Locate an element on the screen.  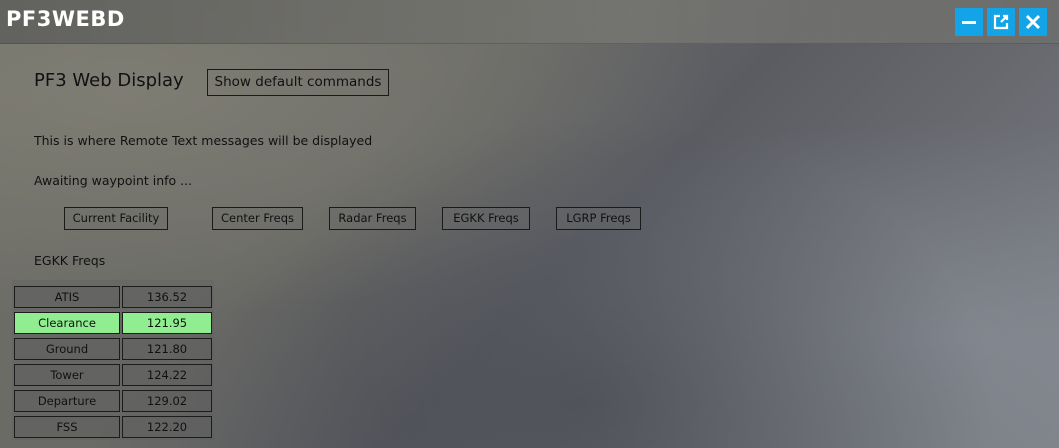
popout-icon is located at coordinates (1001, 22).